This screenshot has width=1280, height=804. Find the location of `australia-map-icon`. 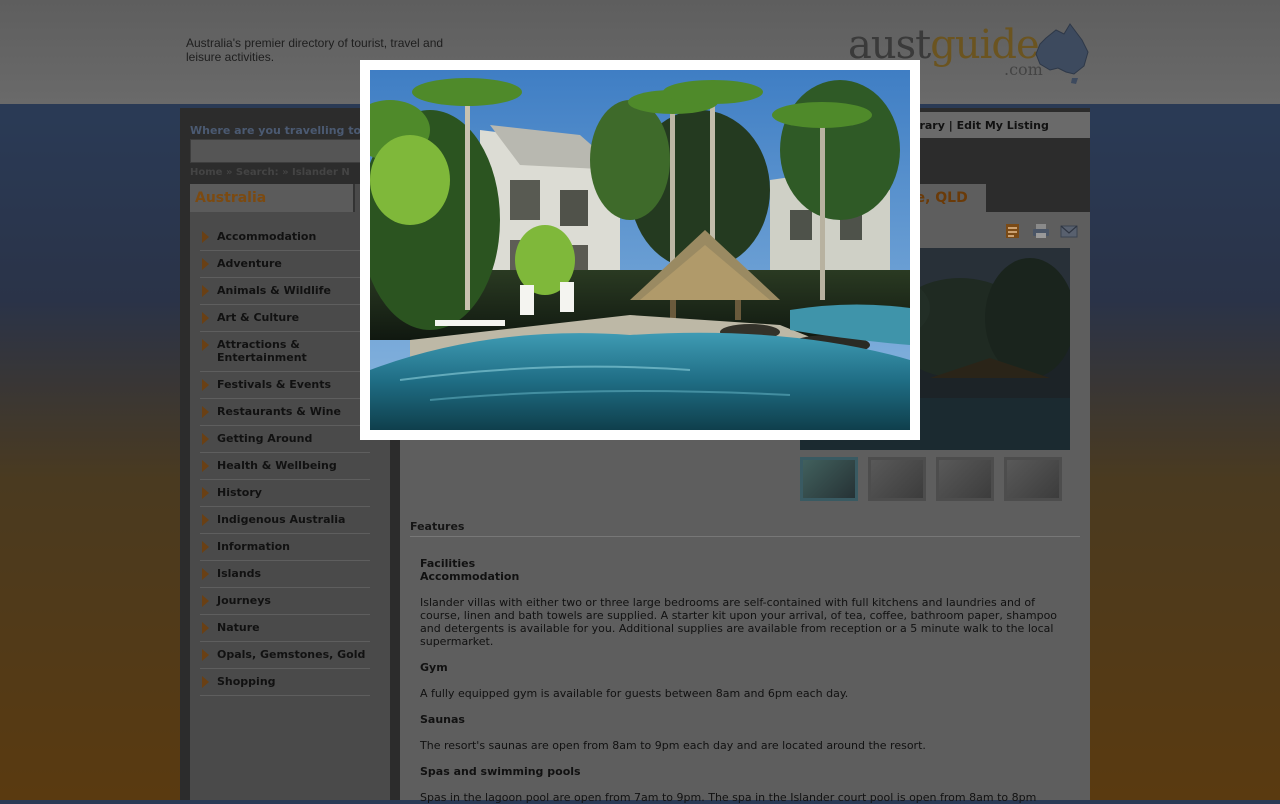

australia-map-icon is located at coordinates (1062, 53).